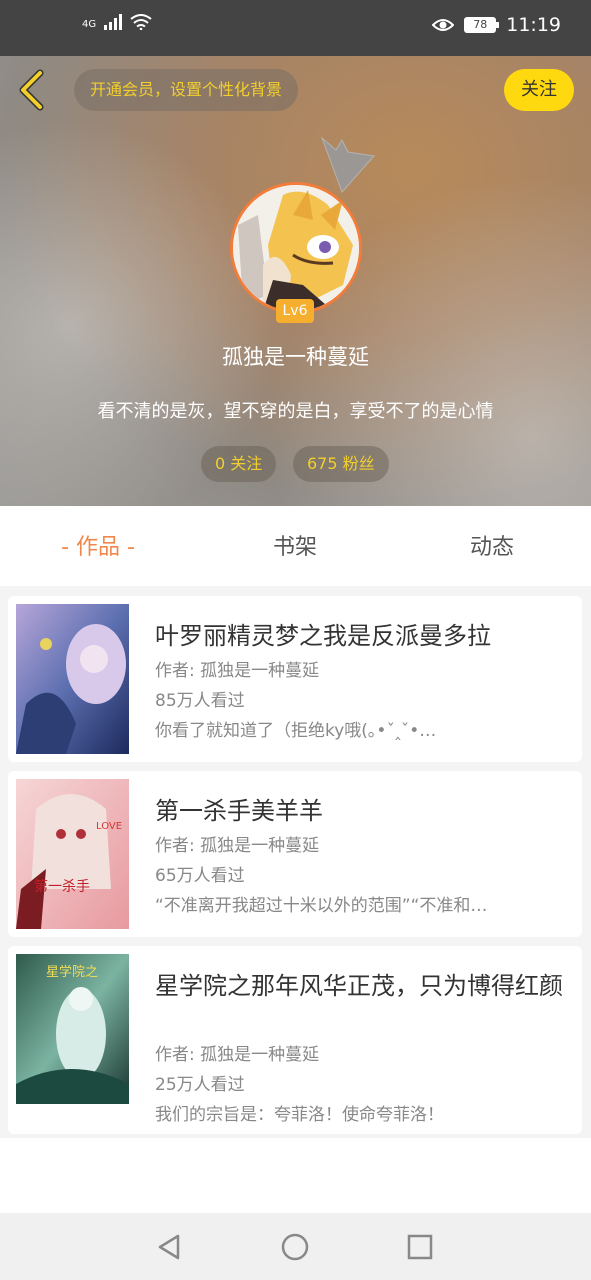  Describe the element at coordinates (200, 1085) in the screenshot. I see `book-views: 25万人看过` at that location.